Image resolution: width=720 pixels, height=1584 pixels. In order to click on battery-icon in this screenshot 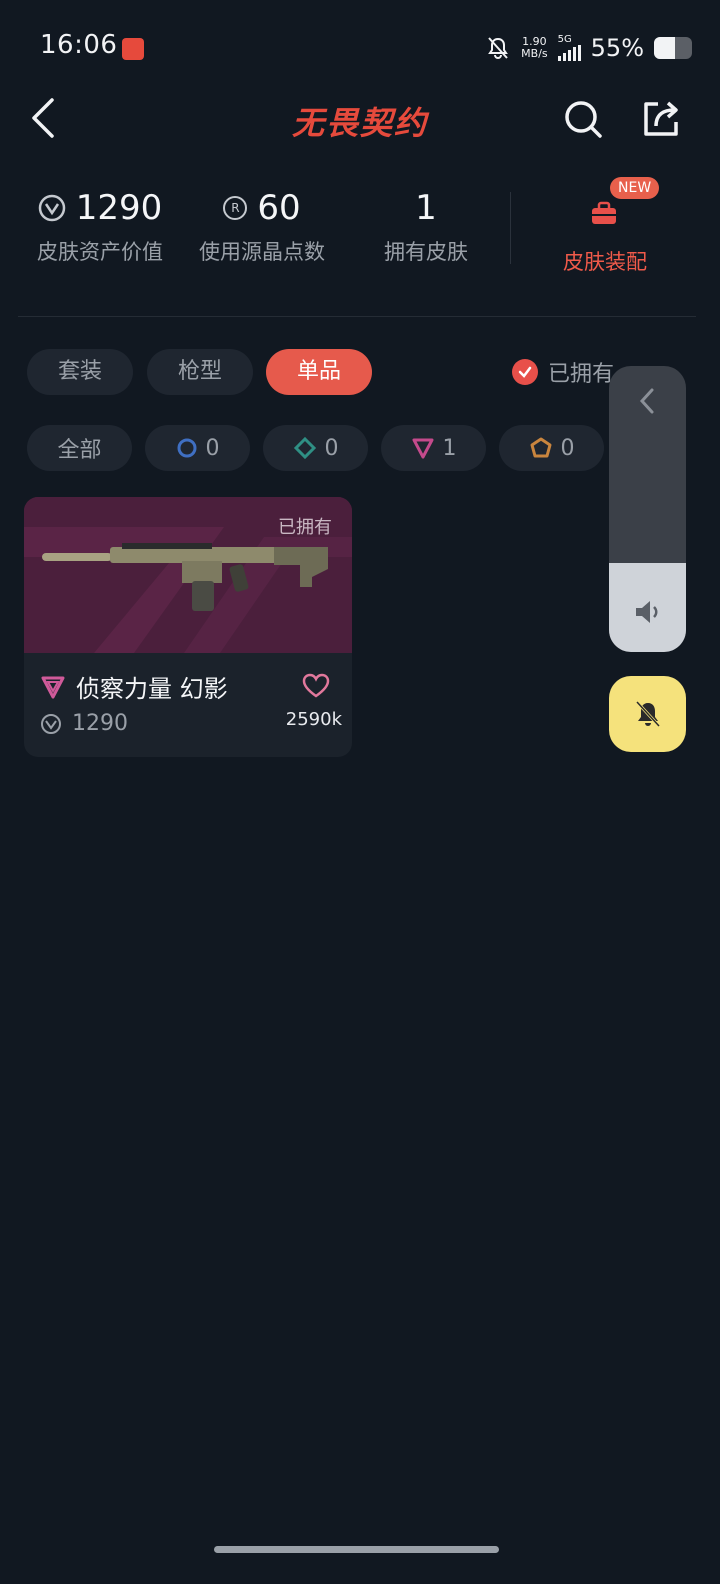, I will do `click(673, 48)`.